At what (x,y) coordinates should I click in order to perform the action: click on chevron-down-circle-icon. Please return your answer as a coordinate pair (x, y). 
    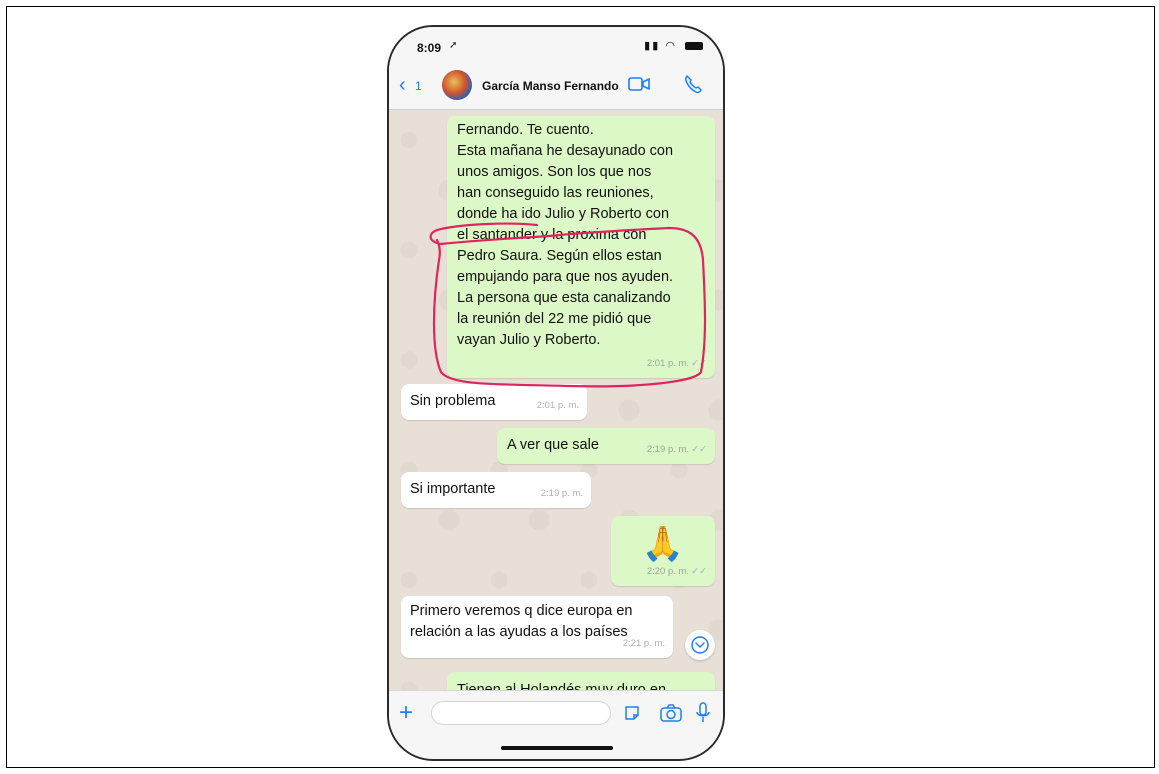
    Looking at the image, I should click on (700, 645).